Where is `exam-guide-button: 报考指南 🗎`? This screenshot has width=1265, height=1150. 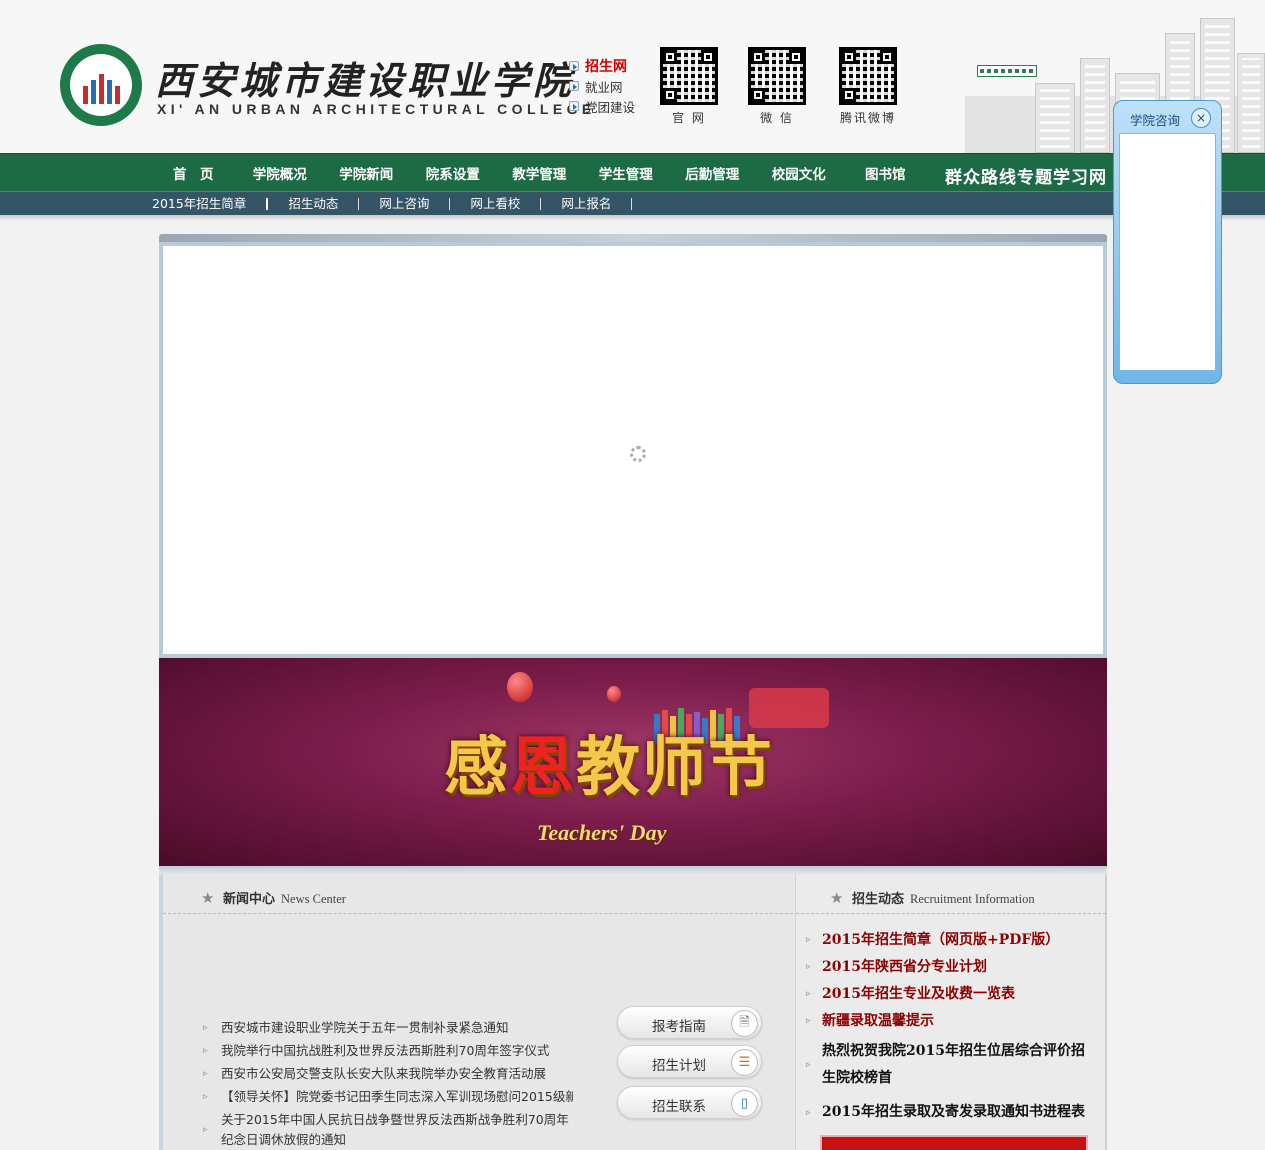 exam-guide-button: 报考指南 🗎 is located at coordinates (689, 1022).